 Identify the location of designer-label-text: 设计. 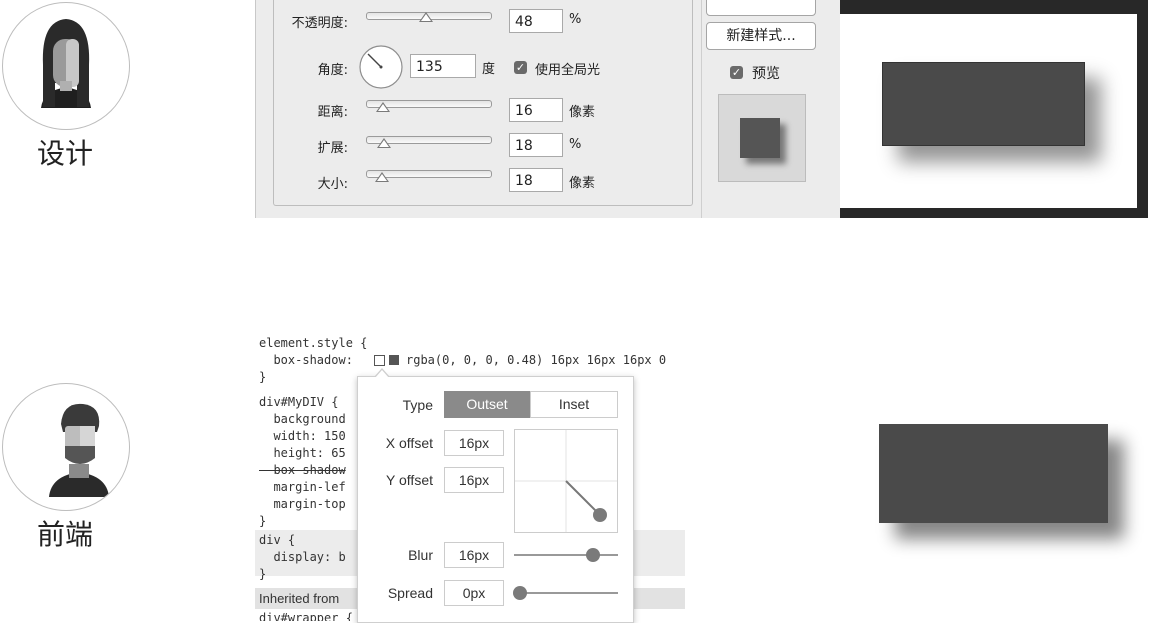
(64, 153).